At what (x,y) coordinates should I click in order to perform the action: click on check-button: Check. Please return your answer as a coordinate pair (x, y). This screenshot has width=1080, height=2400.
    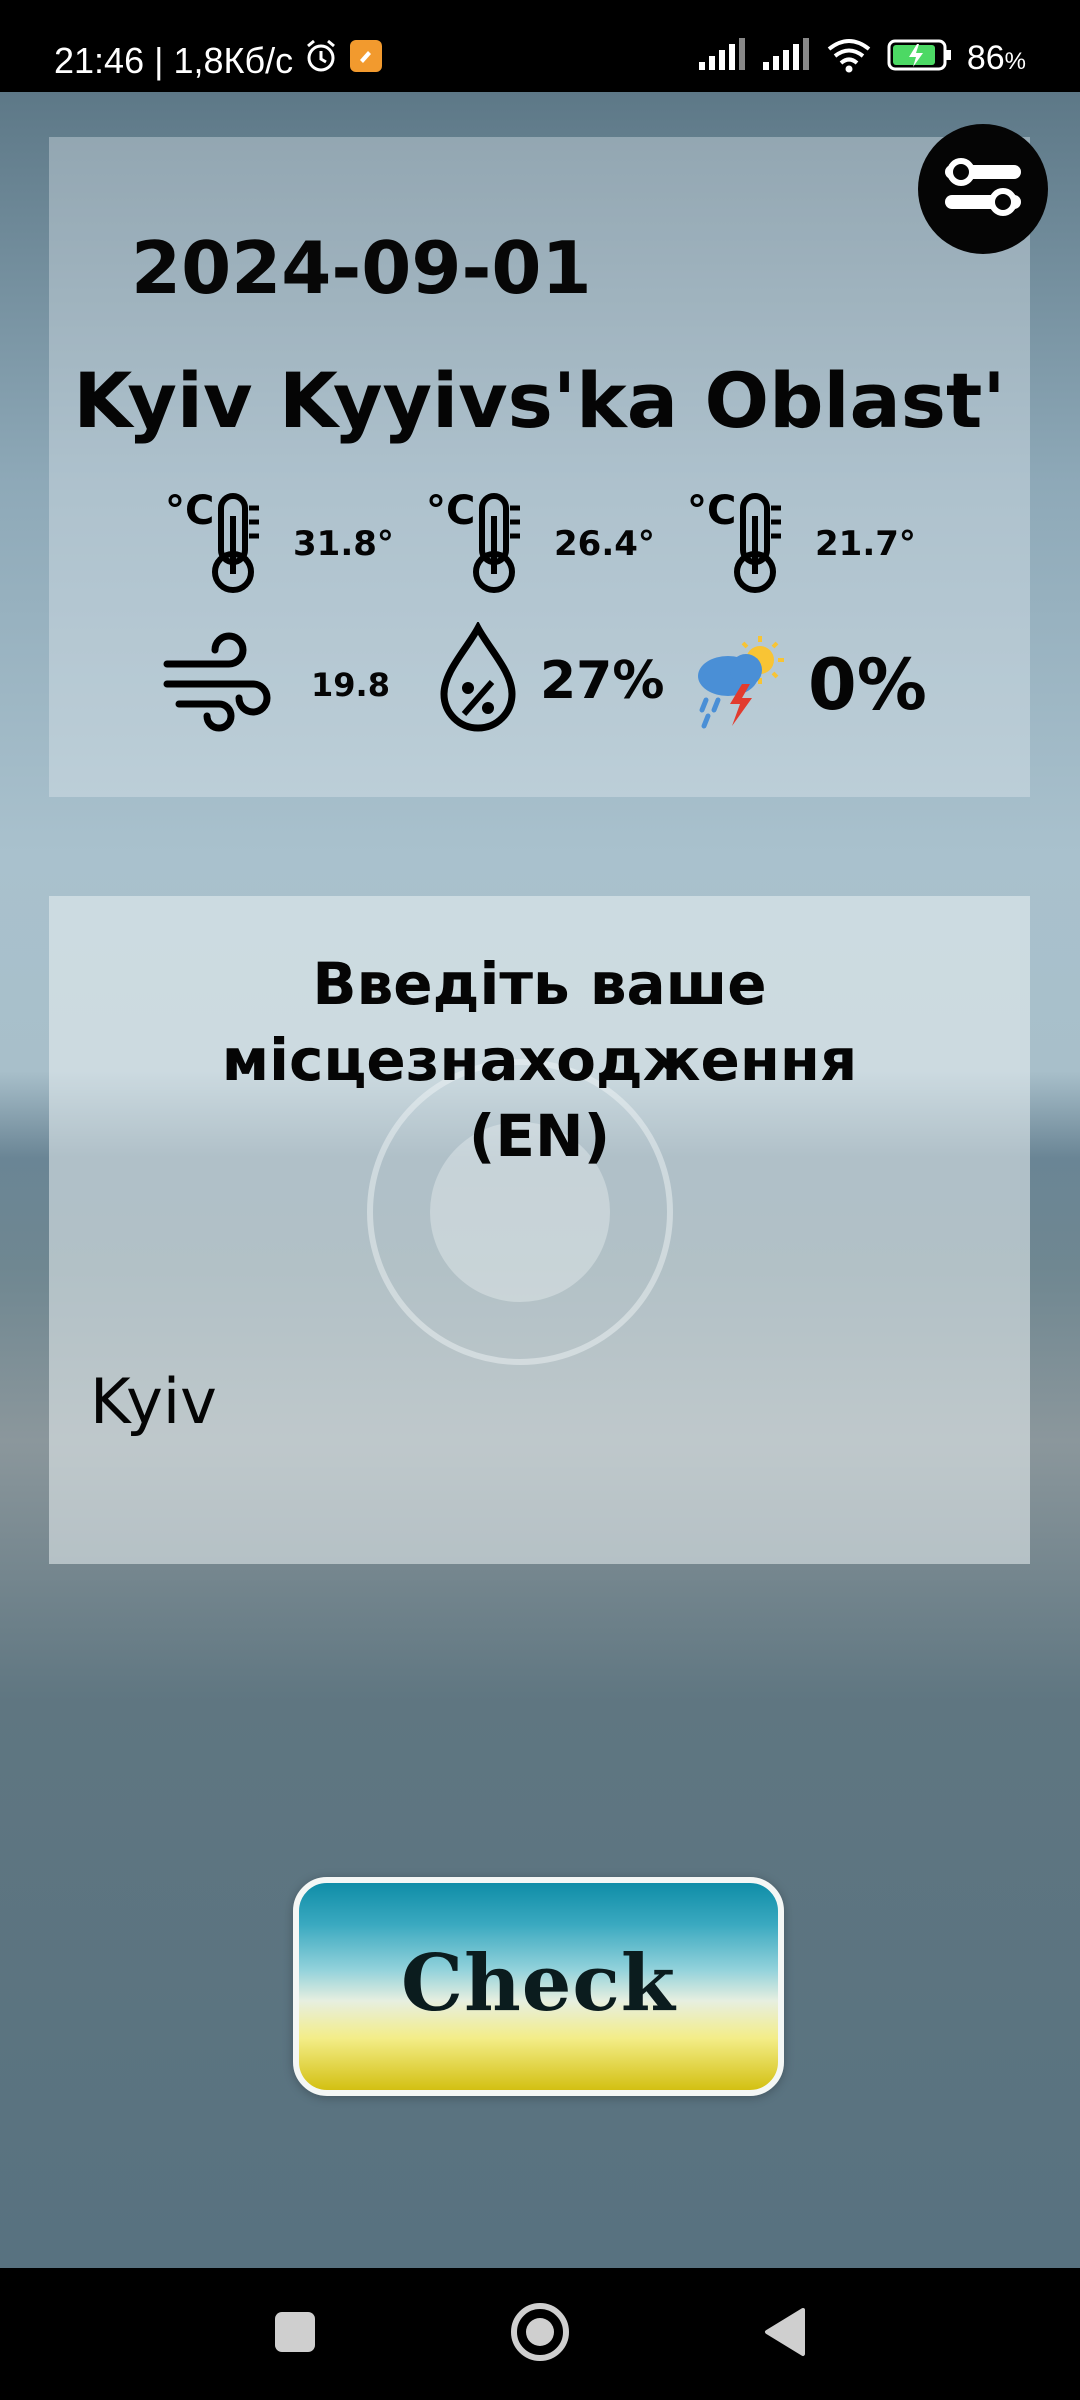
    Looking at the image, I should click on (538, 1986).